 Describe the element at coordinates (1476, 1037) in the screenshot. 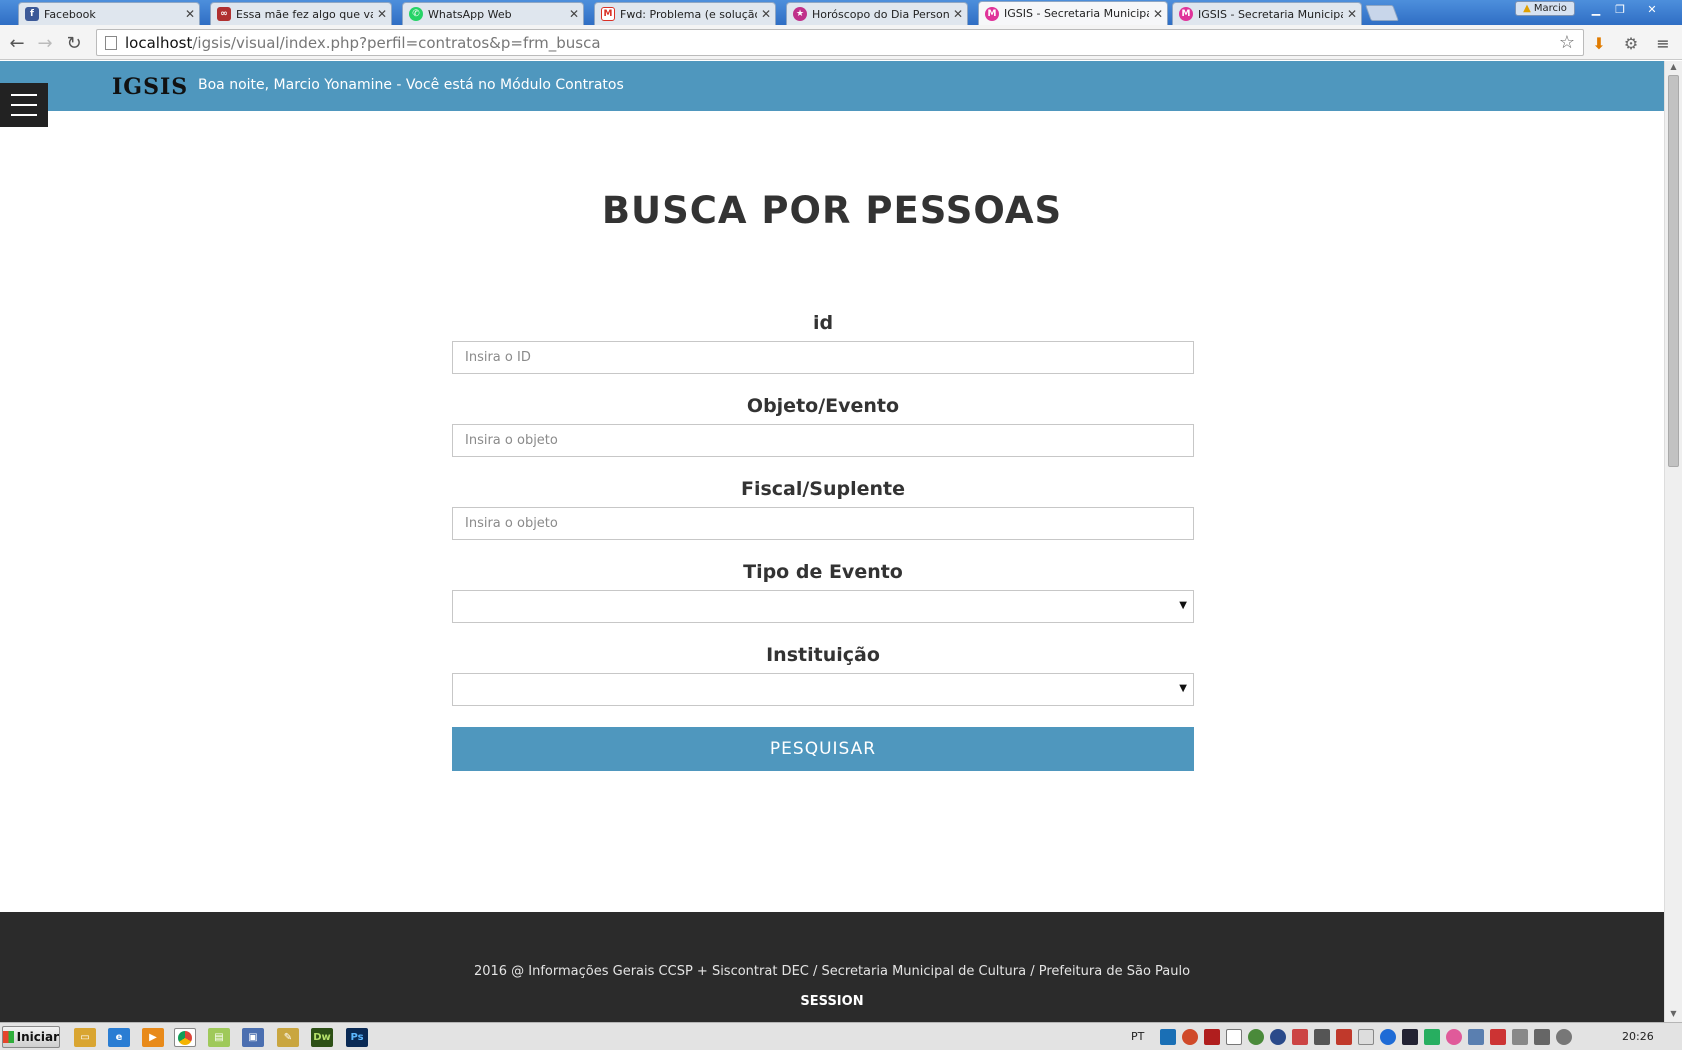

I see `network-icon` at that location.